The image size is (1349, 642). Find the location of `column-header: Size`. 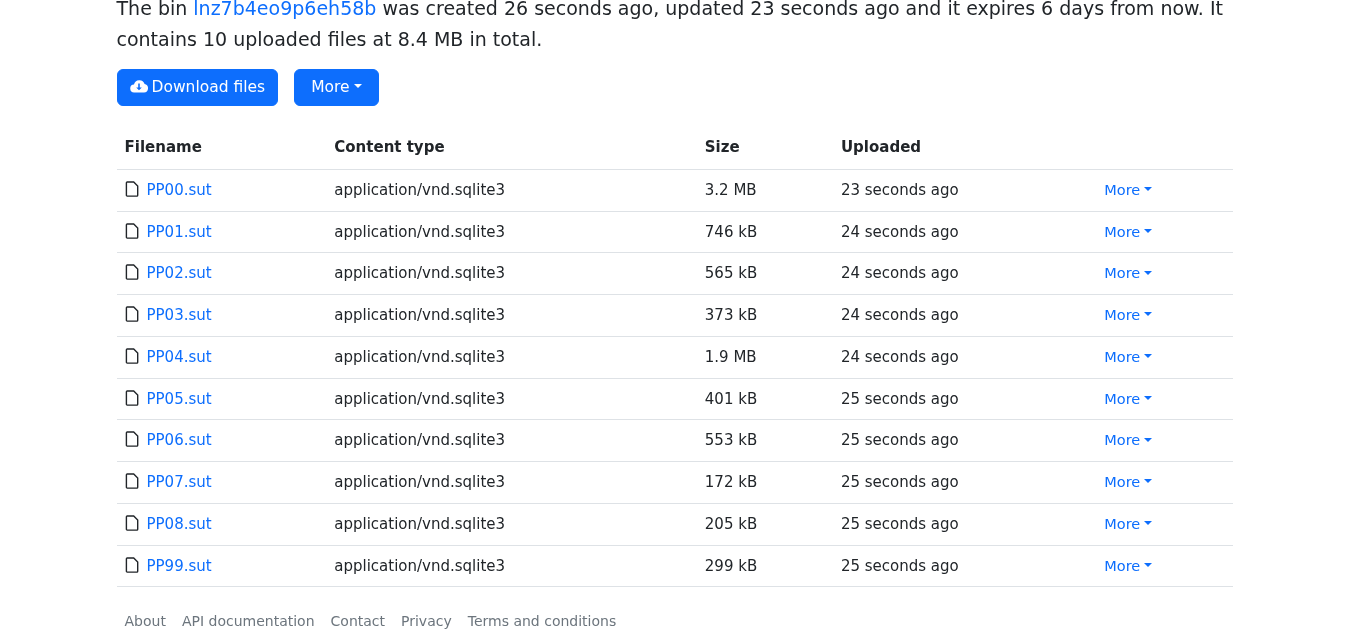

column-header: Size is located at coordinates (764, 148).